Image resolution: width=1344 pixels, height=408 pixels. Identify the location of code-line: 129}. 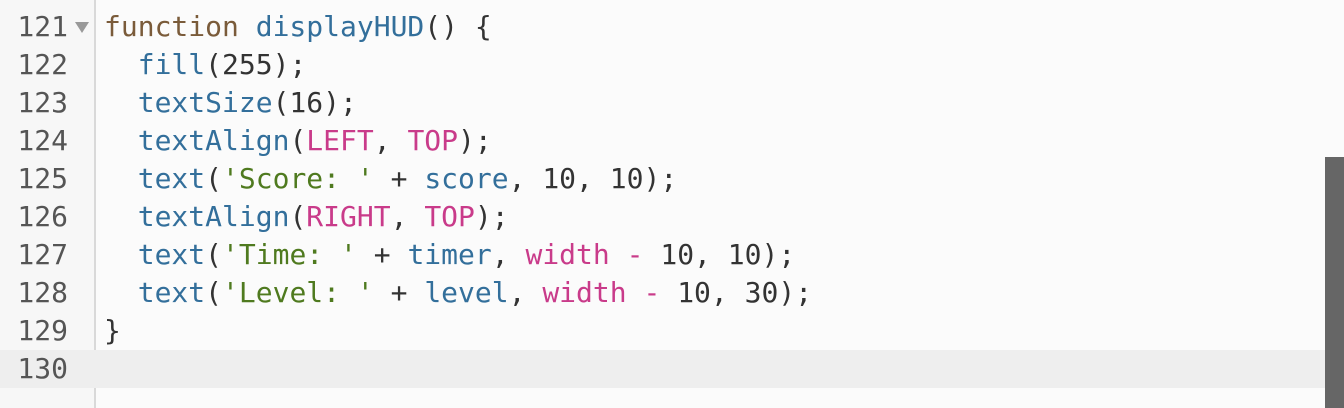
(672, 331).